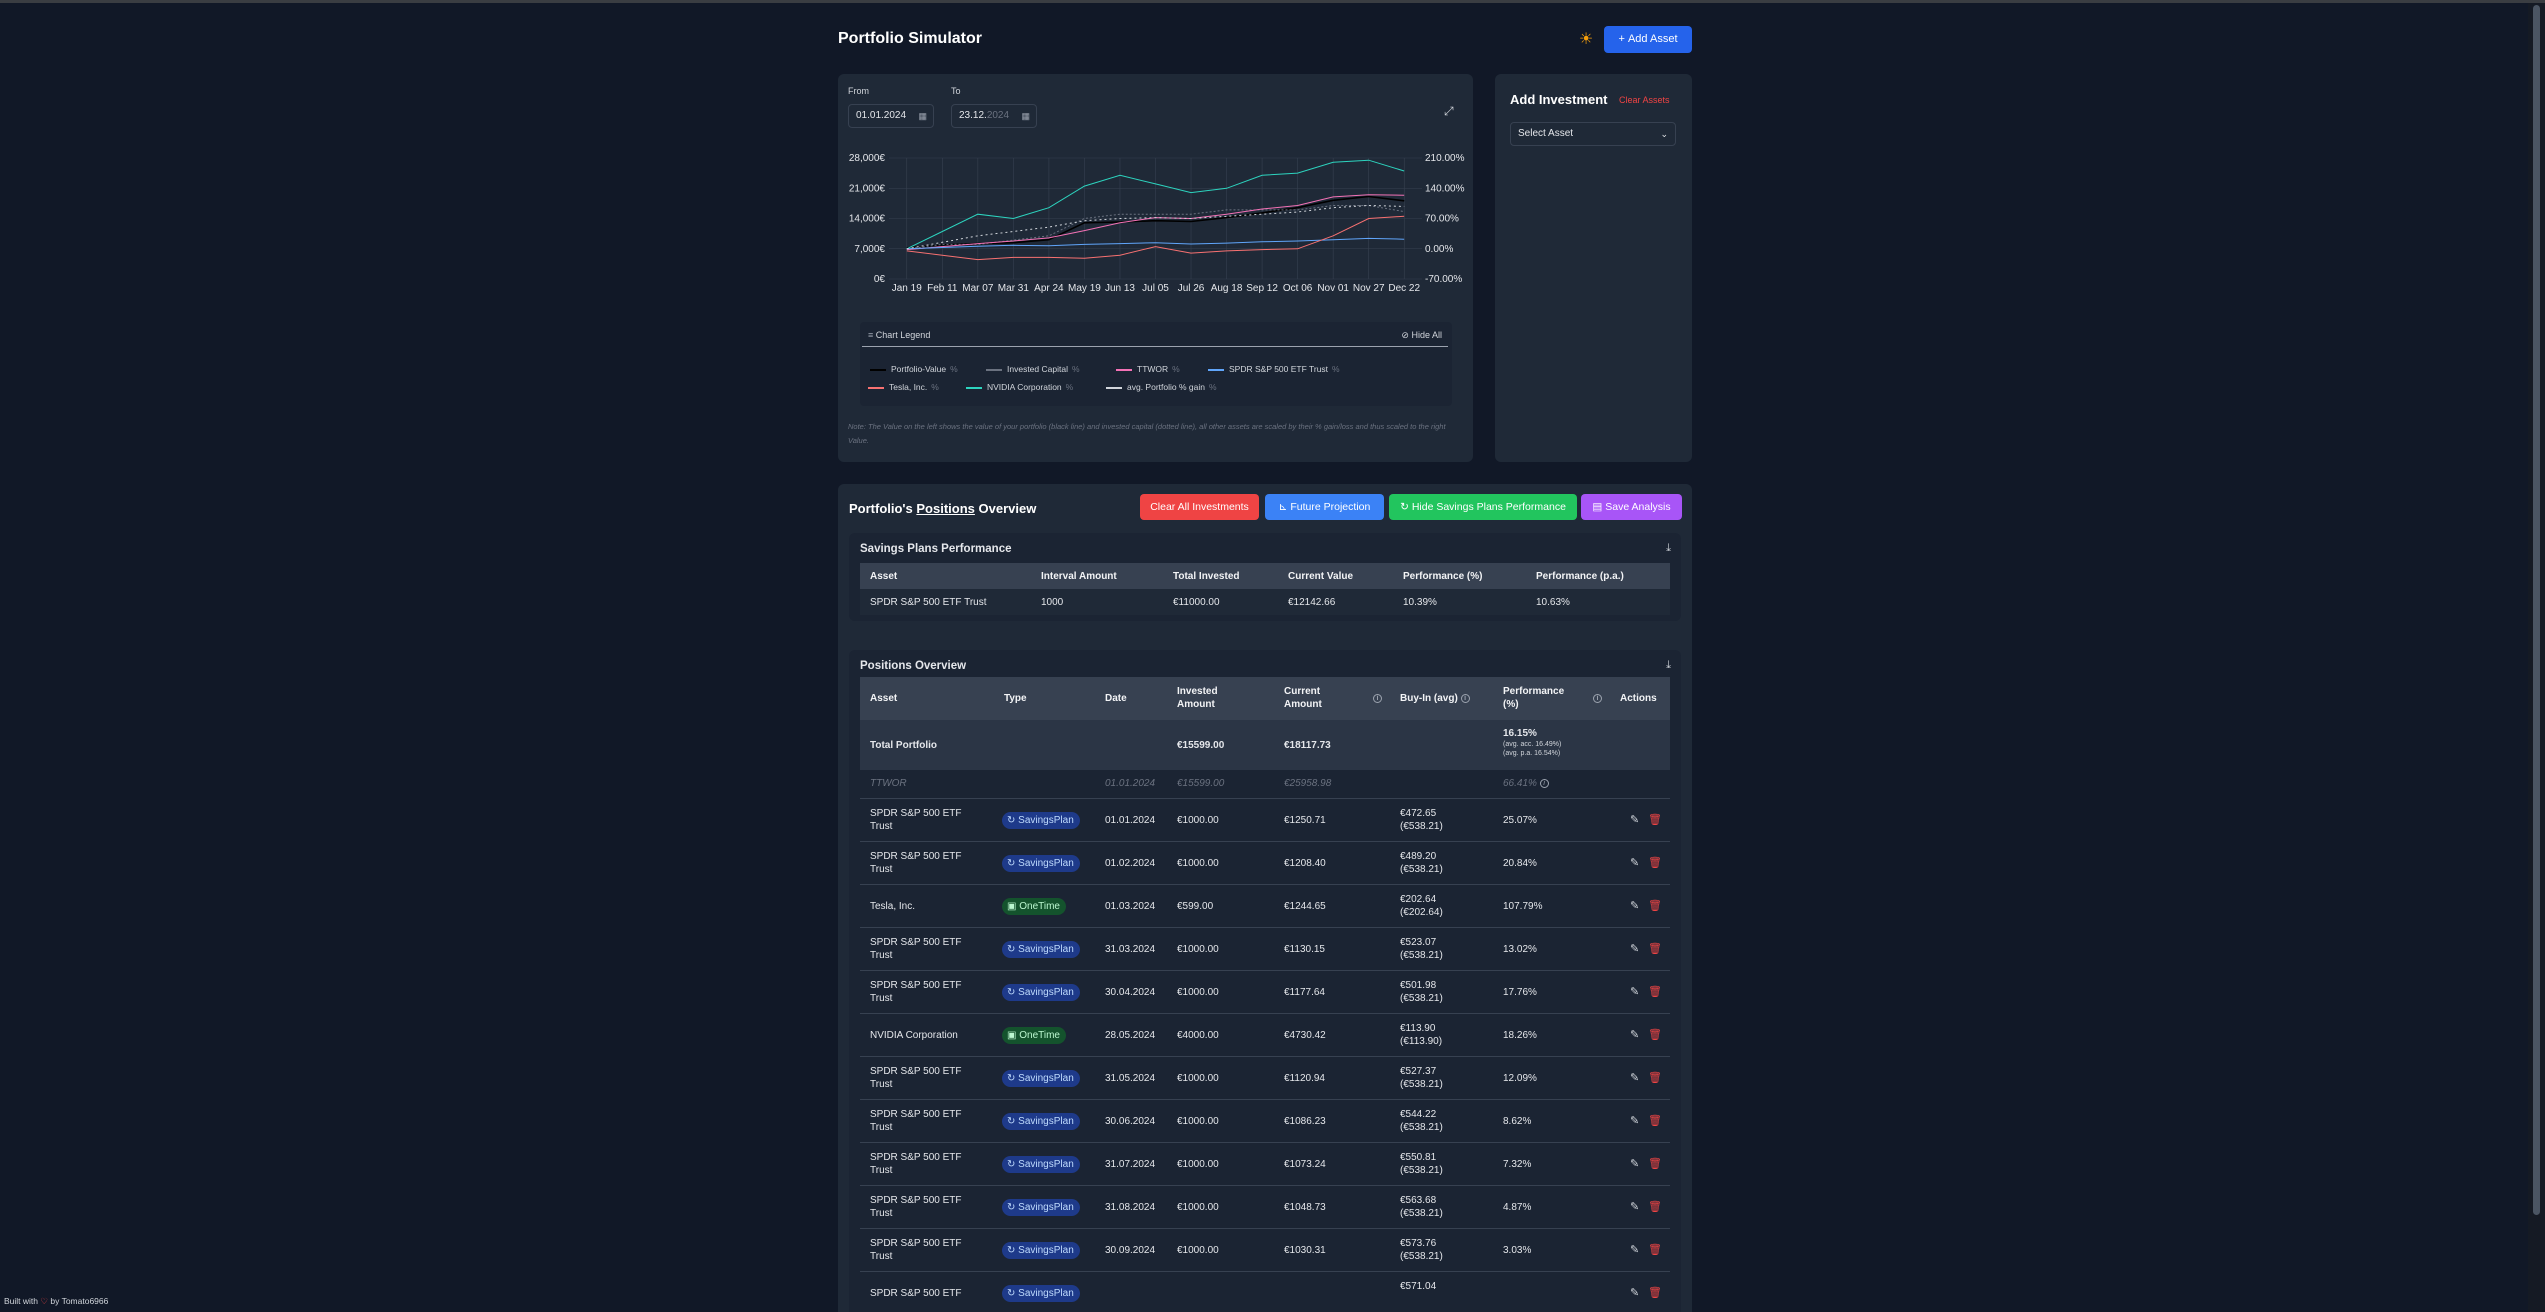  What do you see at coordinates (1520, 863) in the screenshot?
I see `cell-performance: 20.84%` at bounding box center [1520, 863].